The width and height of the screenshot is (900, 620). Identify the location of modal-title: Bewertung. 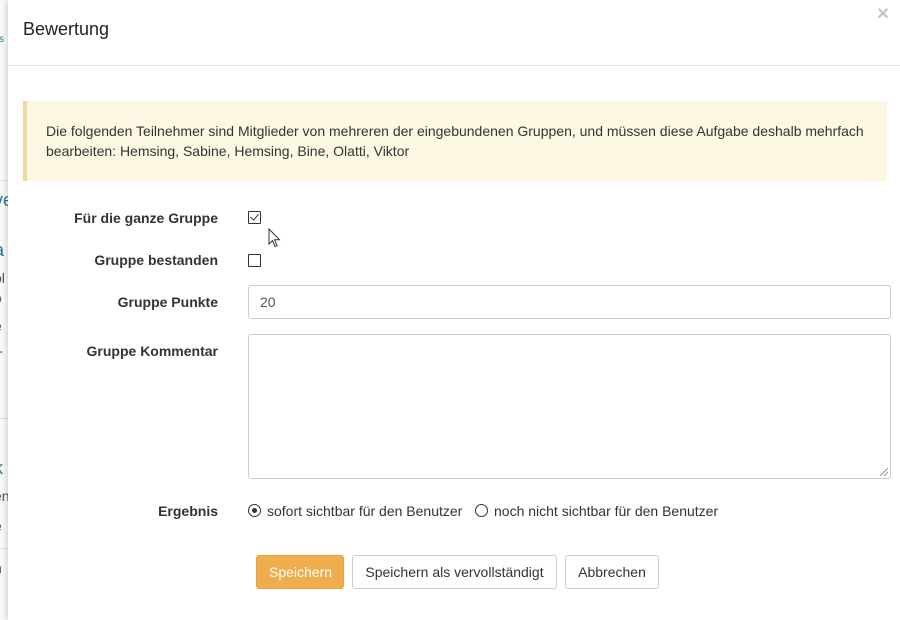
(66, 29).